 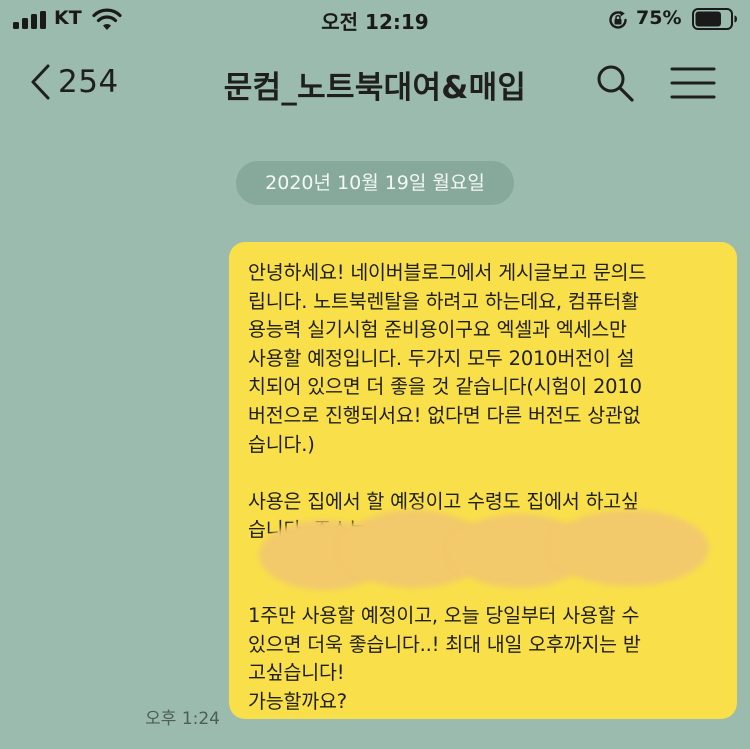 What do you see at coordinates (693, 83) in the screenshot?
I see `hamburger-menu-icon` at bounding box center [693, 83].